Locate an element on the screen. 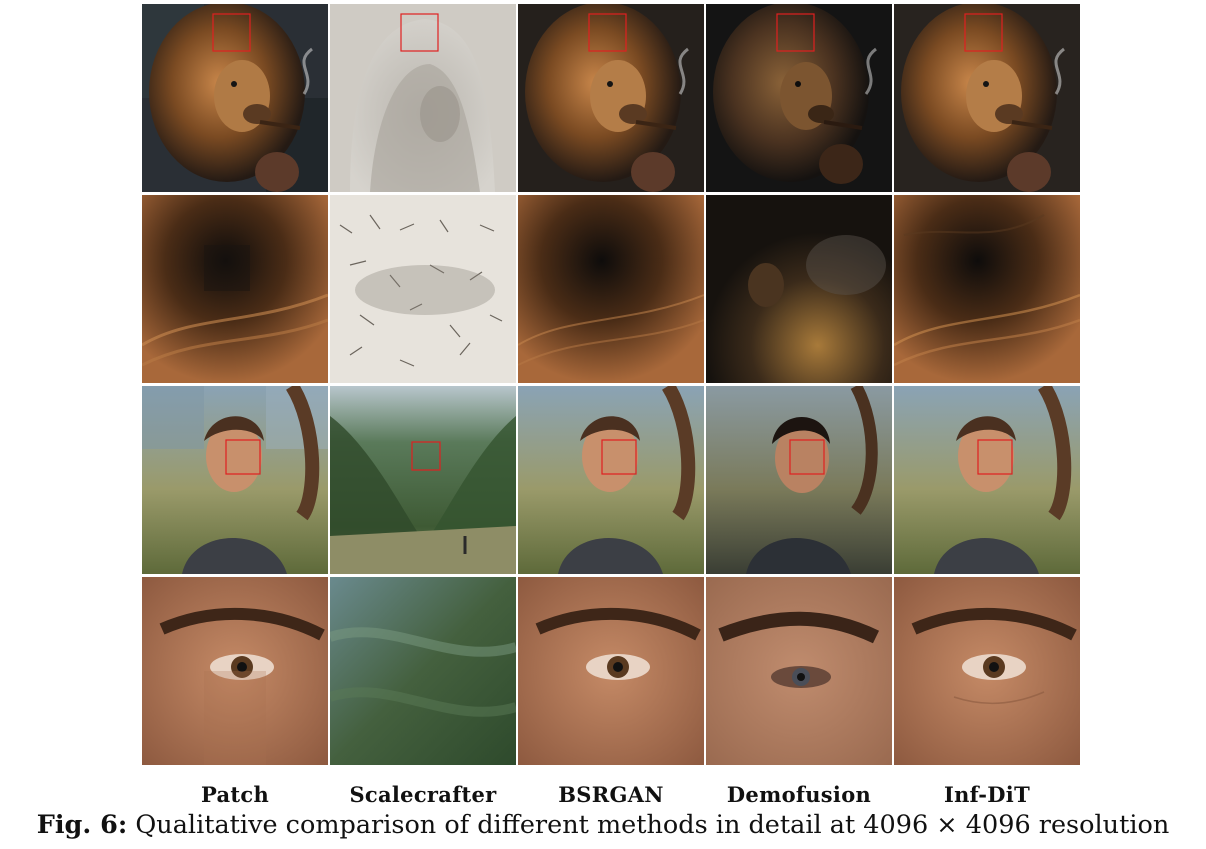 This screenshot has width=1206, height=849. column-label-bsrgan: BSRGAN is located at coordinates (611, 794).